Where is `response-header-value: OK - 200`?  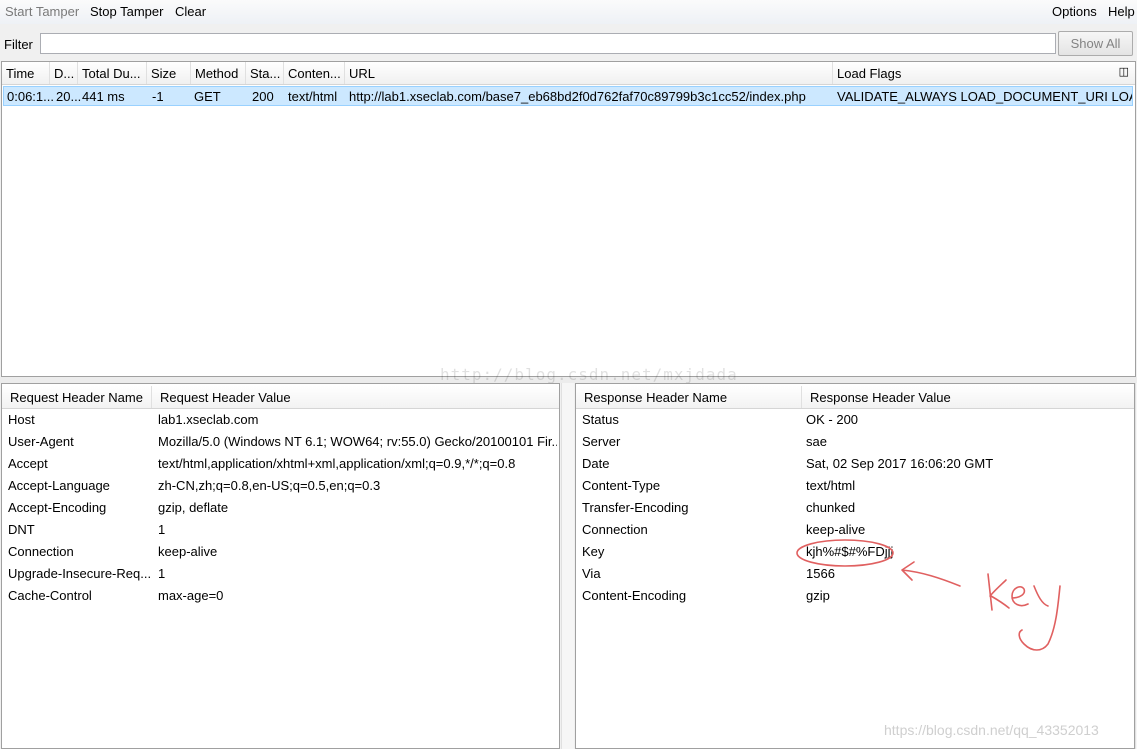 response-header-value: OK - 200 is located at coordinates (832, 419).